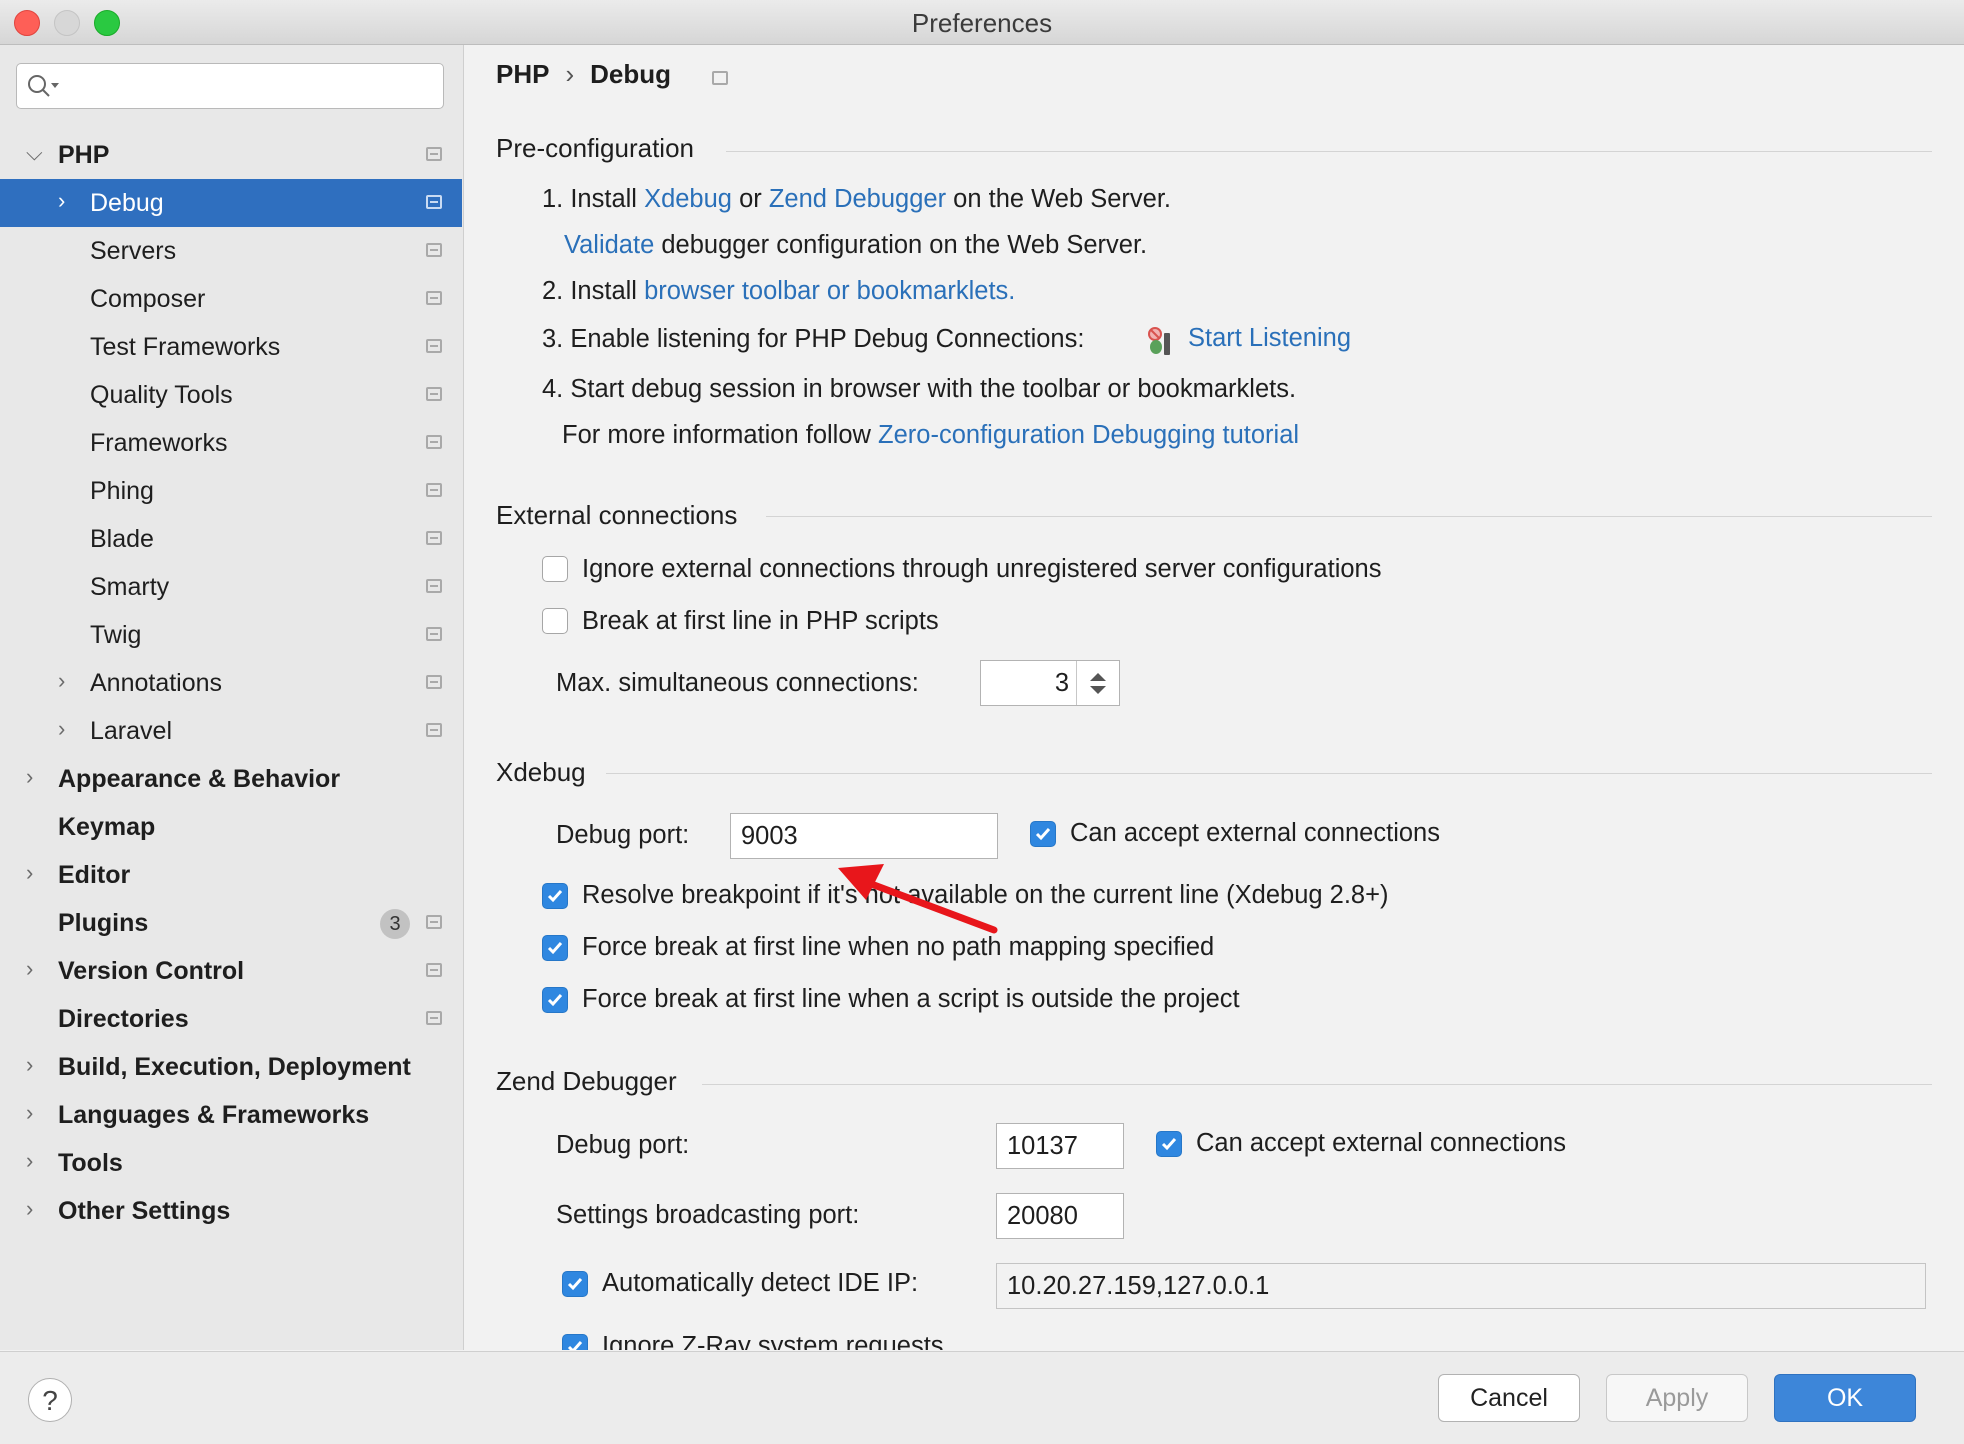 The width and height of the screenshot is (1964, 1444). I want to click on browser-toolbar-link: browser toolbar or bookmarklets., so click(829, 291).